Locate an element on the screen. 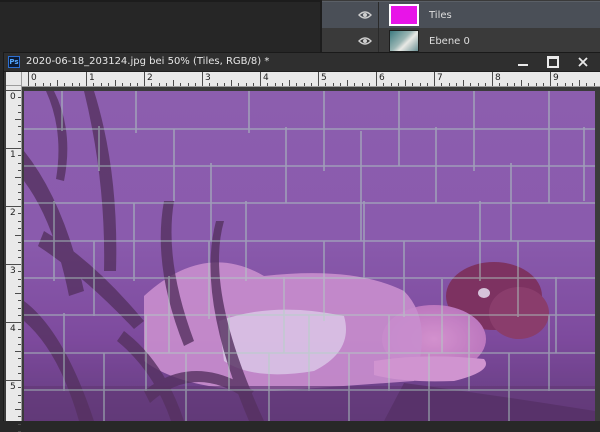 This screenshot has width=600, height=432. layer-name: Ebene 0 is located at coordinates (449, 41).